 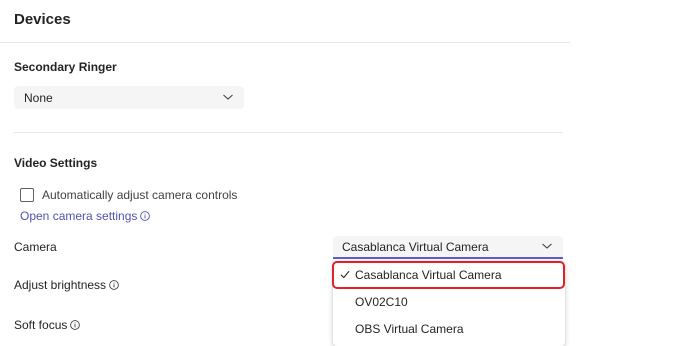 I want to click on section-divider, so click(x=288, y=132).